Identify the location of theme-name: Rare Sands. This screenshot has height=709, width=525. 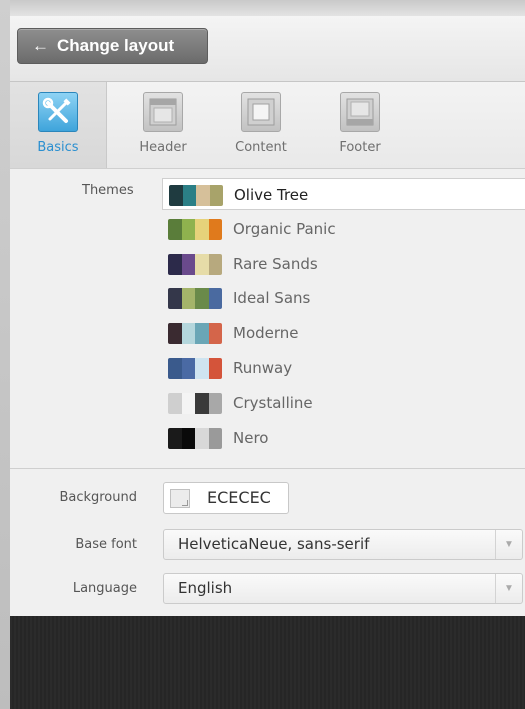
(275, 264).